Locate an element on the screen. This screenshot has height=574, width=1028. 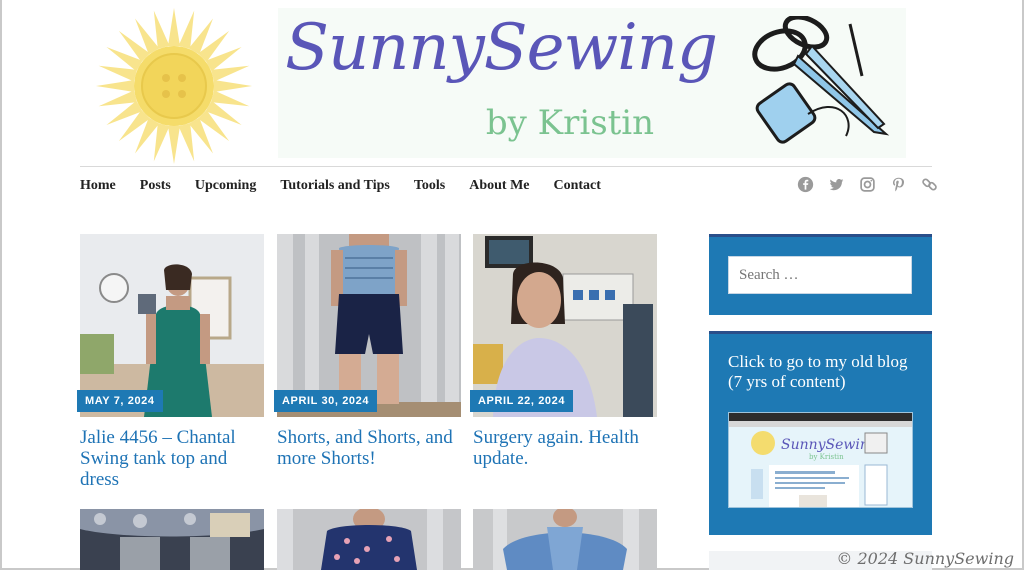
sun-button-logo-icon is located at coordinates (174, 86).